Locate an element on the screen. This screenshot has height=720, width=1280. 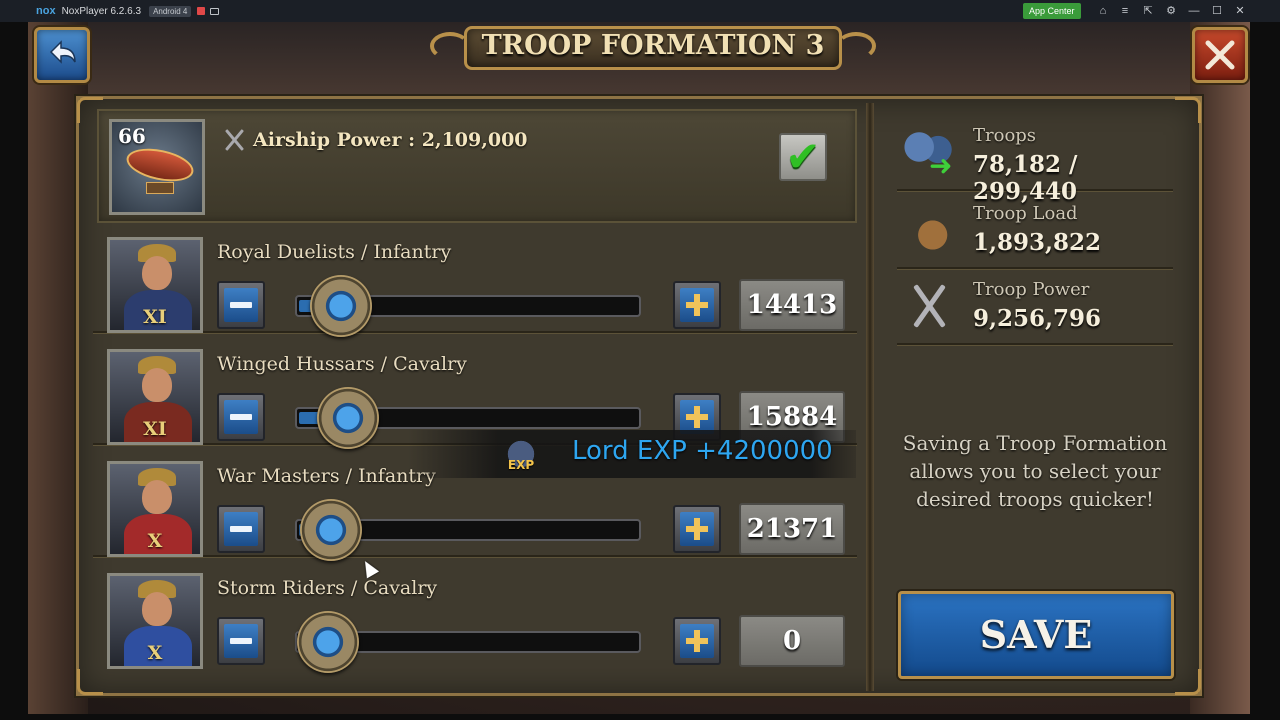
troop-row-storm-riders: X Storm Riders / Cavalry 0 is located at coordinates (475, 617).